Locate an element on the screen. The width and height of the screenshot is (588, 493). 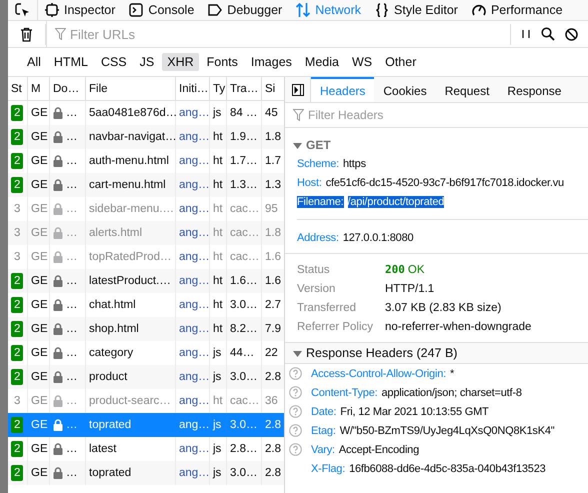
request-row: 2 GE … shop.html ang… ht 8.2… 7.9 is located at coordinates (146, 329).